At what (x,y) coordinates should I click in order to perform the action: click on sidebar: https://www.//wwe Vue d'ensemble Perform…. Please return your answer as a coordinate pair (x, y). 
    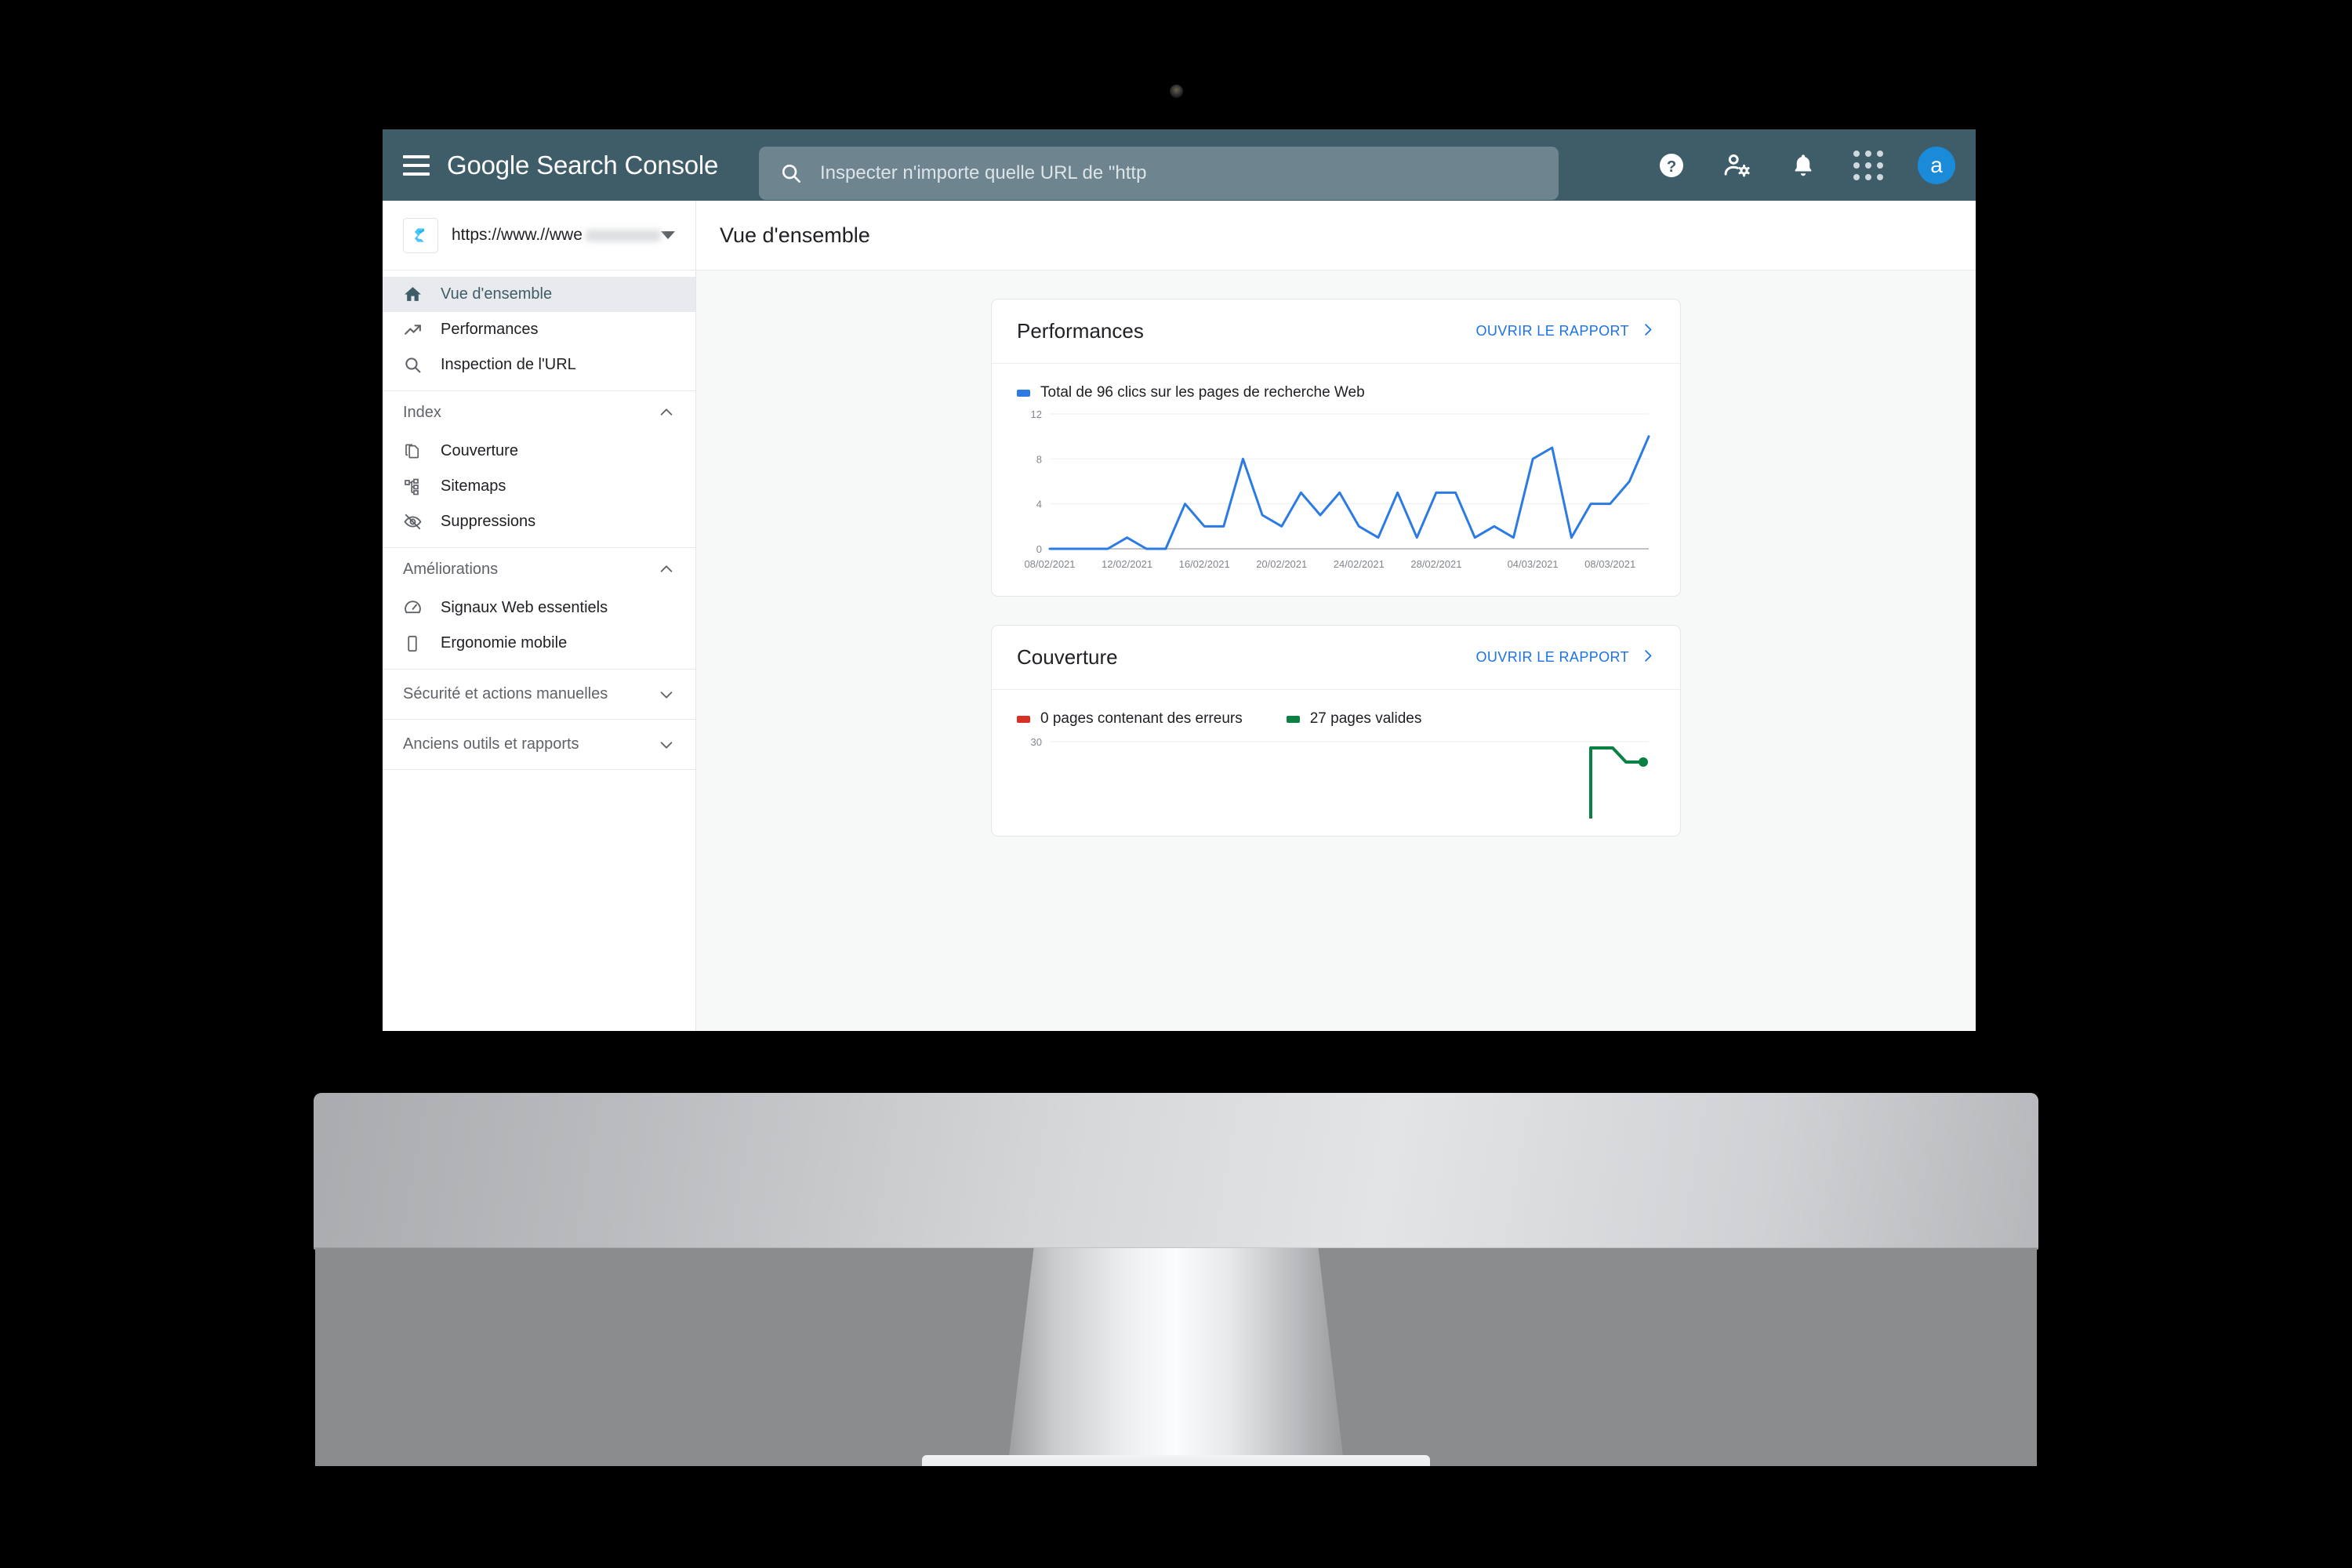
    Looking at the image, I should click on (539, 616).